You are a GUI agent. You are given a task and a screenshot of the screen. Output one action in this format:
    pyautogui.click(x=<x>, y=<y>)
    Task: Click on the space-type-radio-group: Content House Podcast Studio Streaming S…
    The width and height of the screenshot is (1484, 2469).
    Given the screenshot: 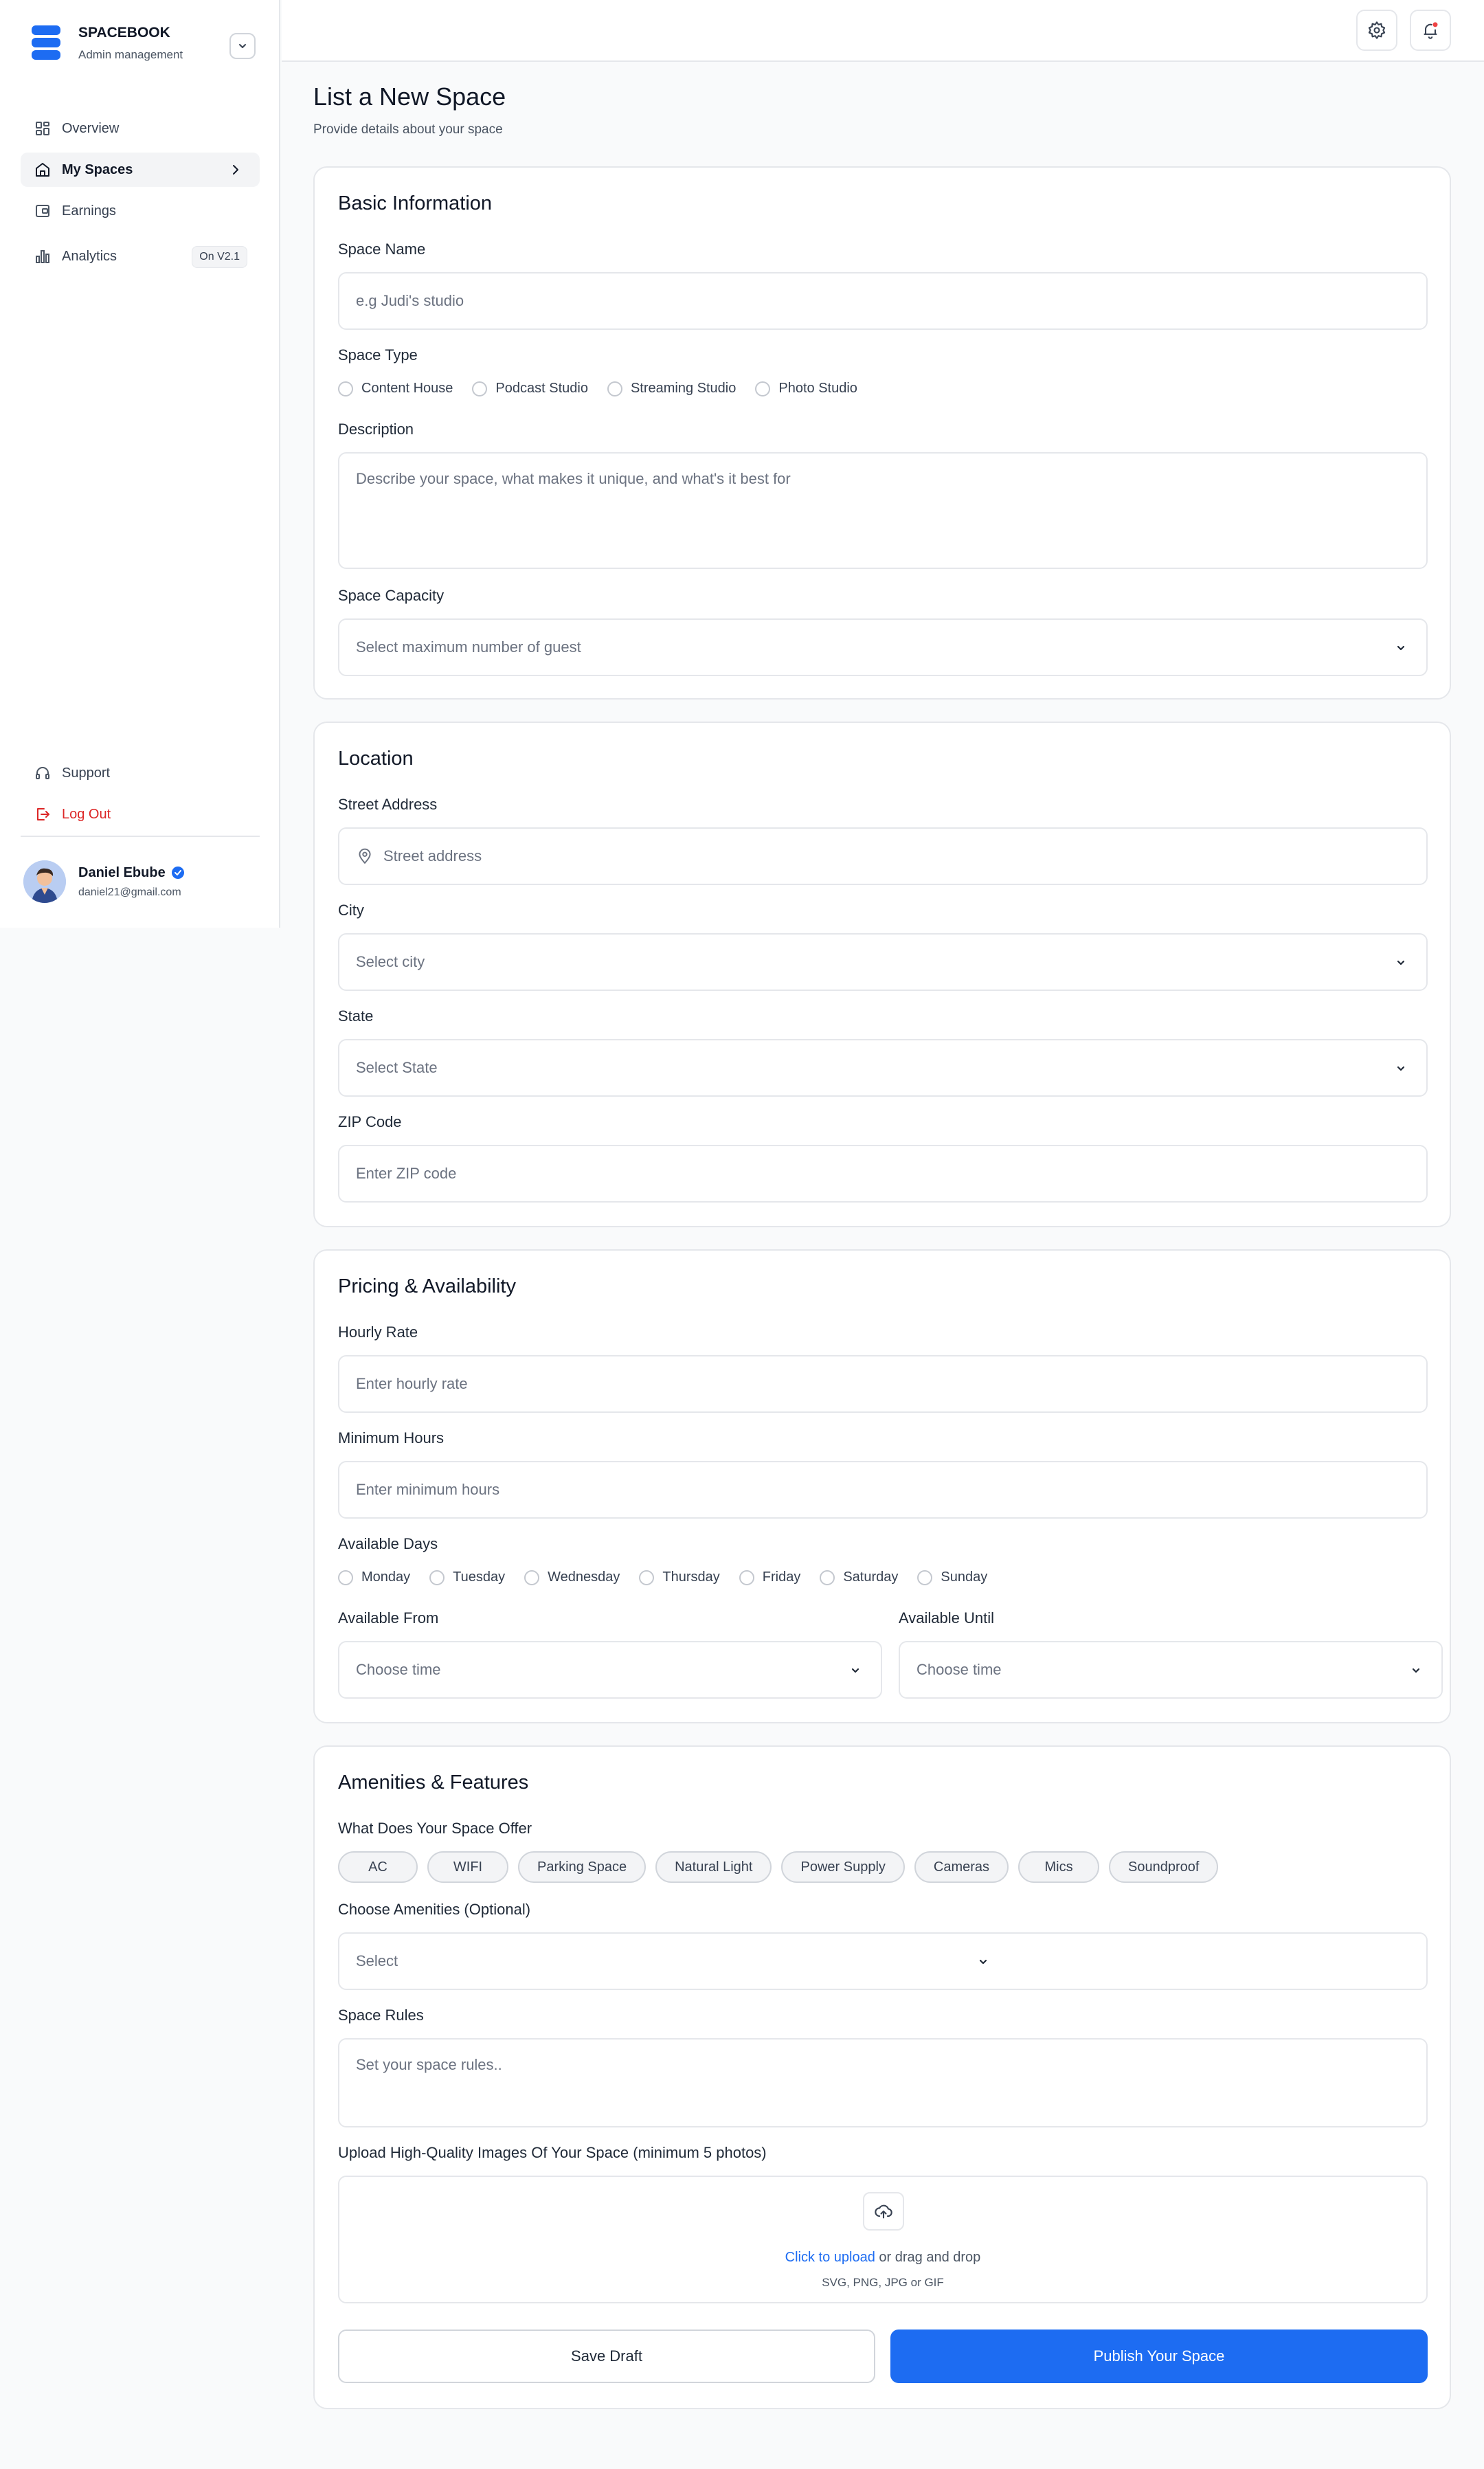 What is the action you would take?
    pyautogui.click(x=607, y=388)
    